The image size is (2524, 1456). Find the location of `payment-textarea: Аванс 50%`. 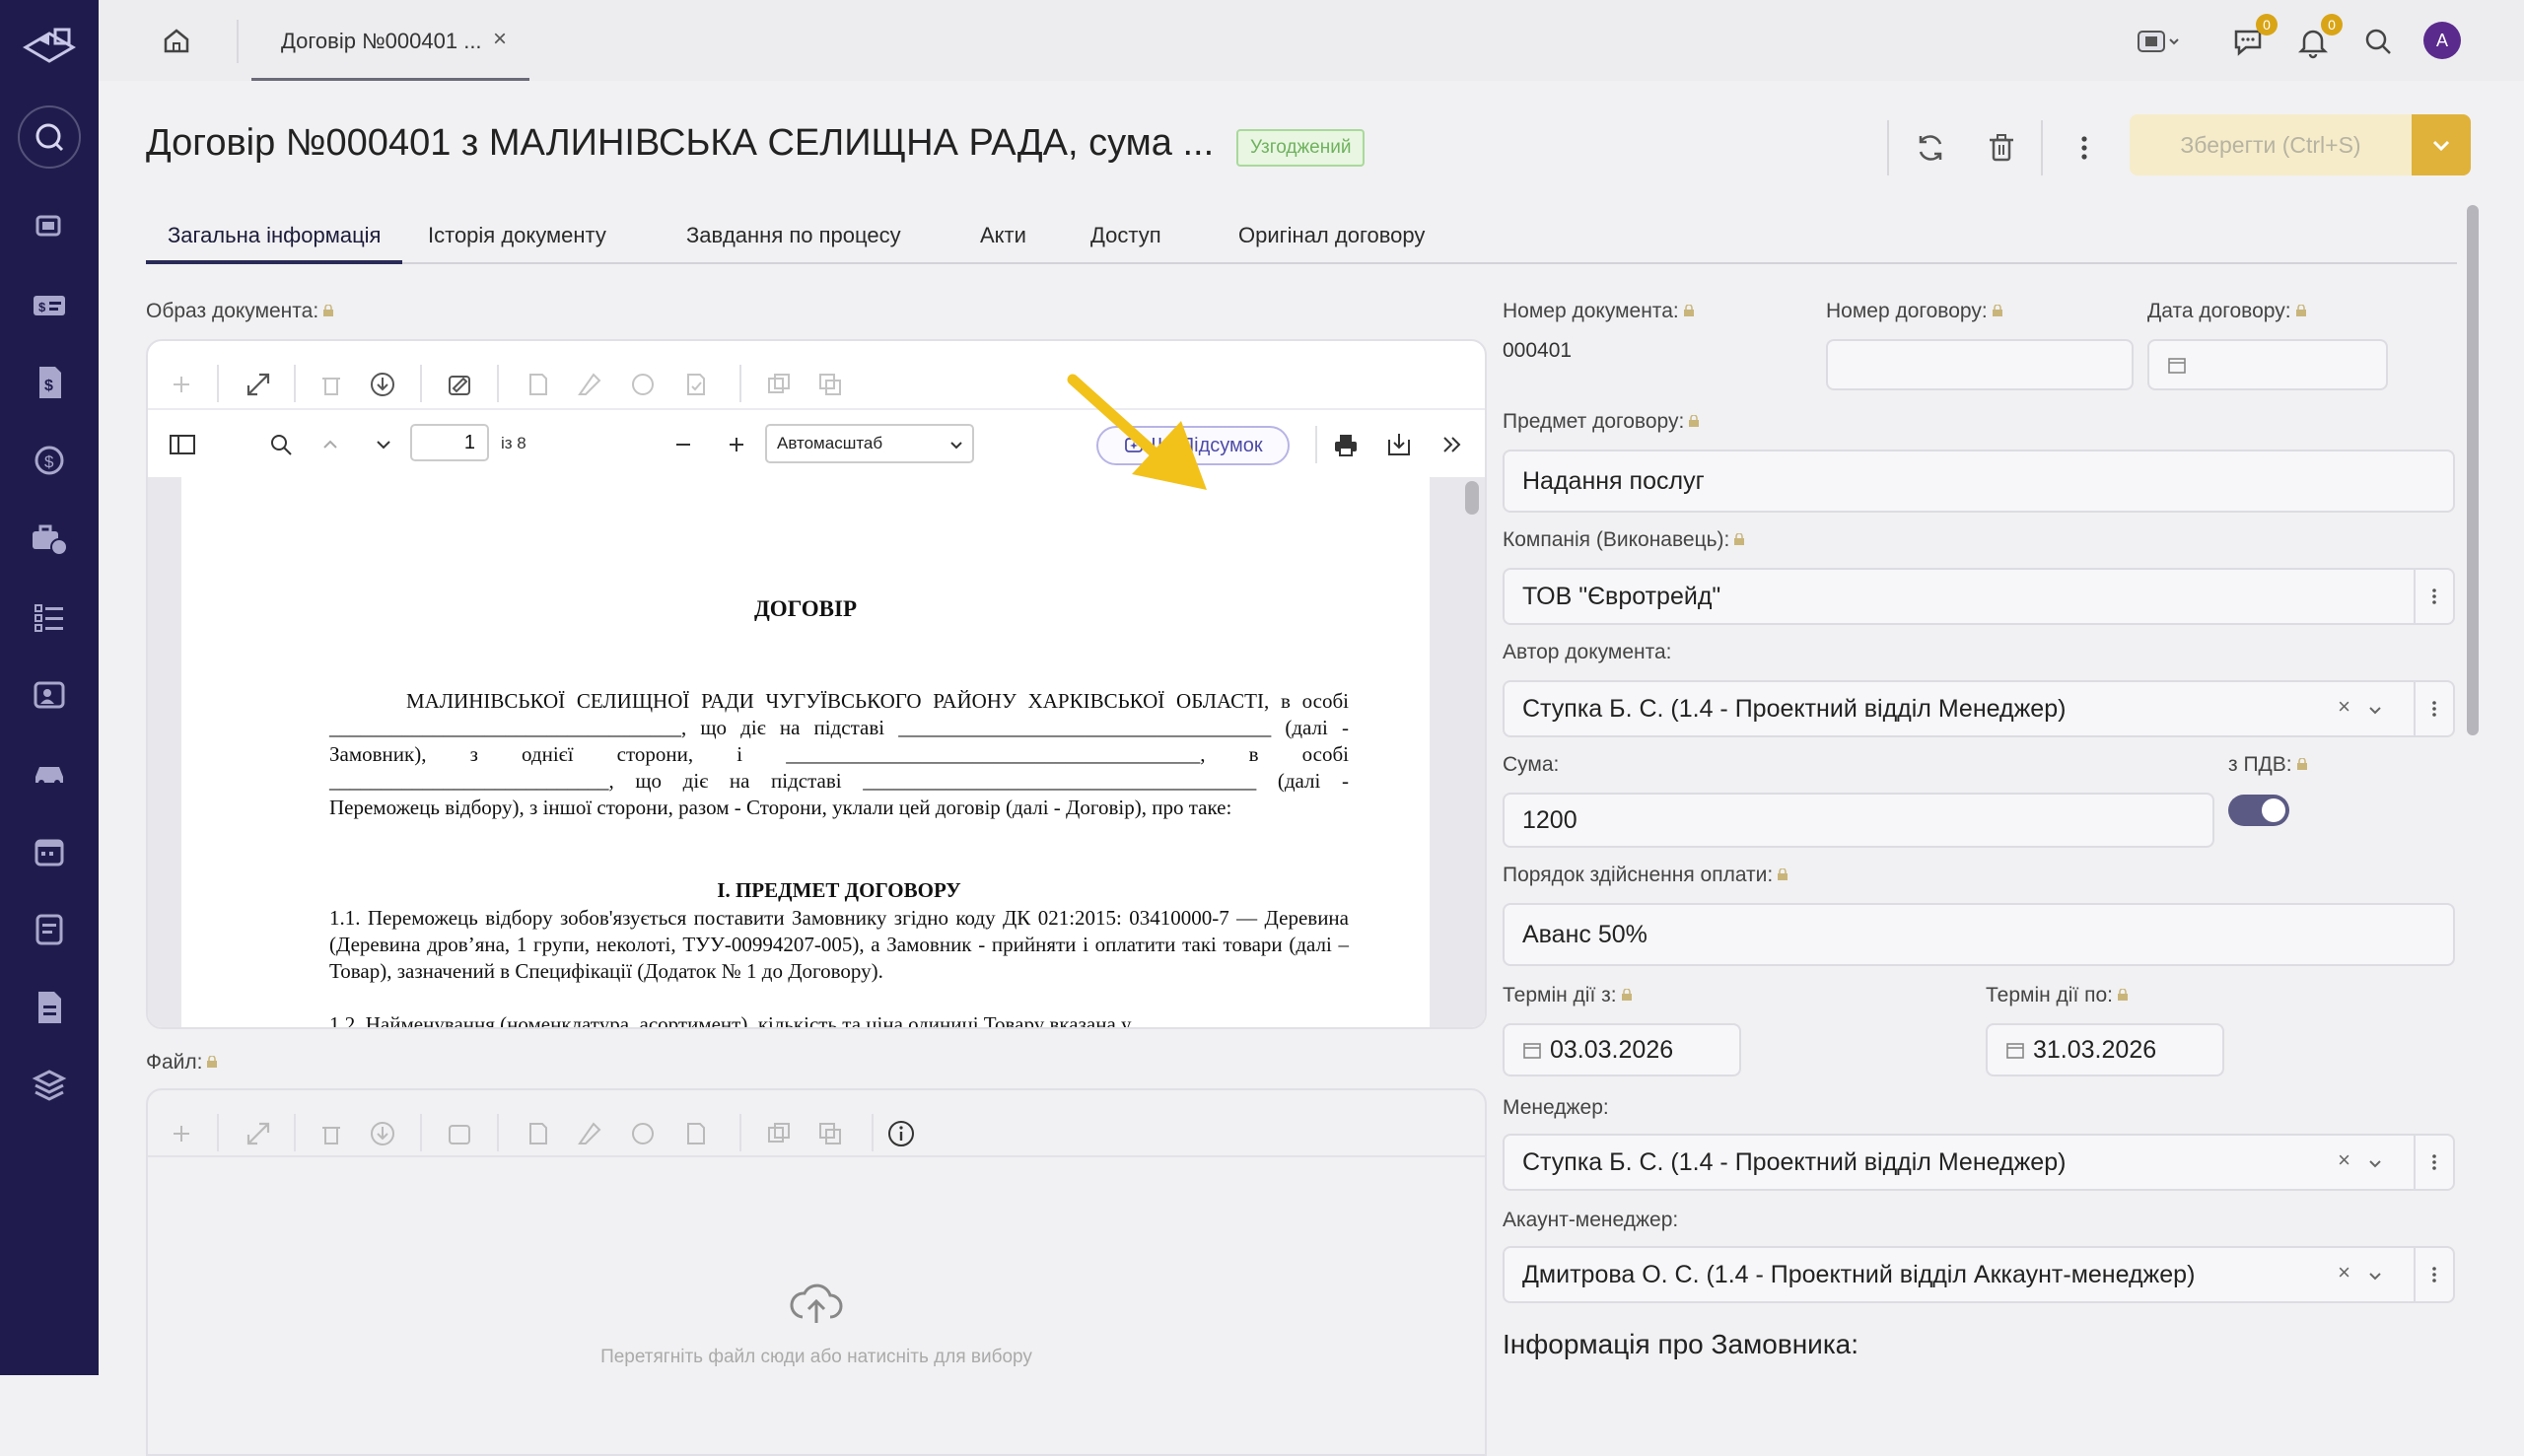

payment-textarea: Аванс 50% is located at coordinates (1979, 934).